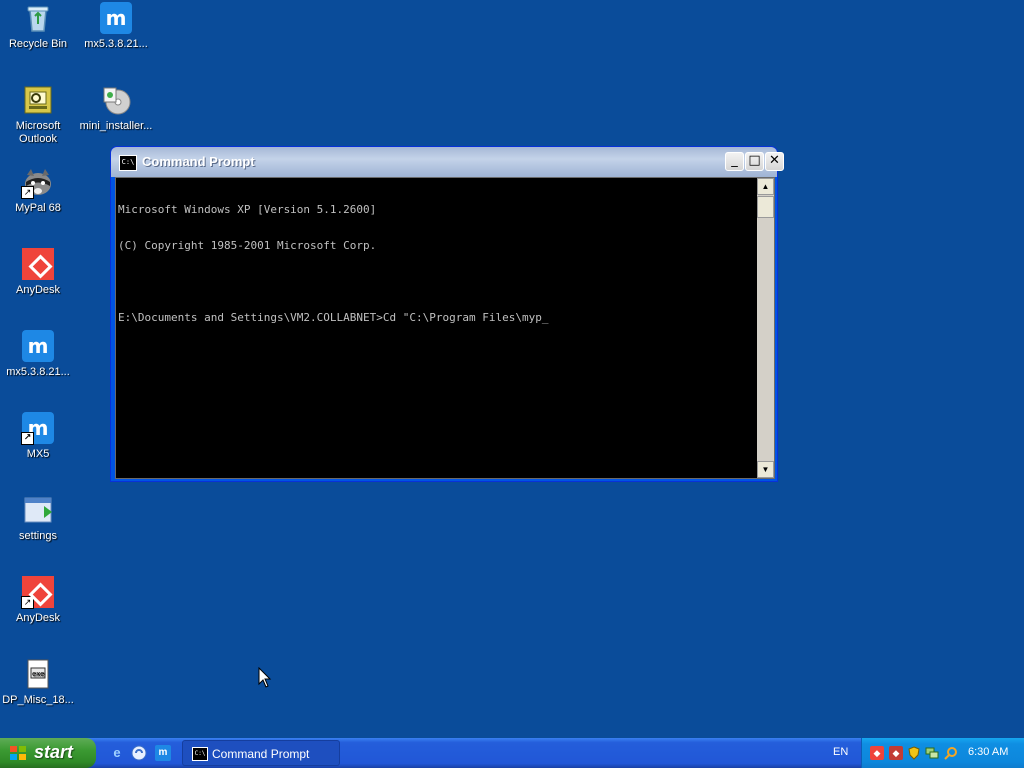  I want to click on system-tray: ◆ ◆ 6:30 AM, so click(942, 753).